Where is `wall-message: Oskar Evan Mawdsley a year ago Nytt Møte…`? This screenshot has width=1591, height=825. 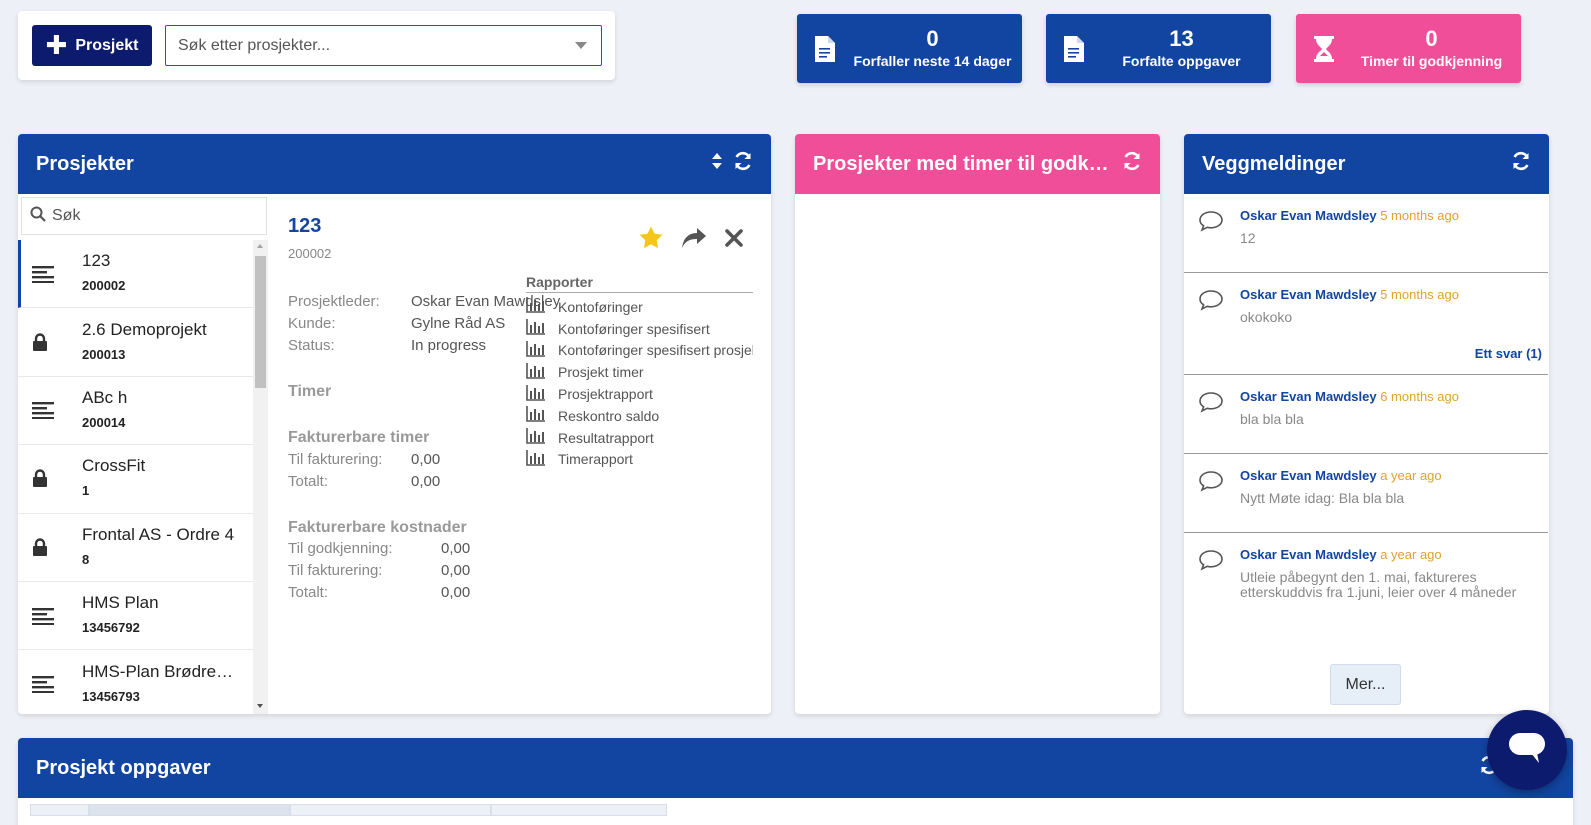 wall-message: Oskar Evan Mawdsley a year ago Nytt Møte… is located at coordinates (1366, 493).